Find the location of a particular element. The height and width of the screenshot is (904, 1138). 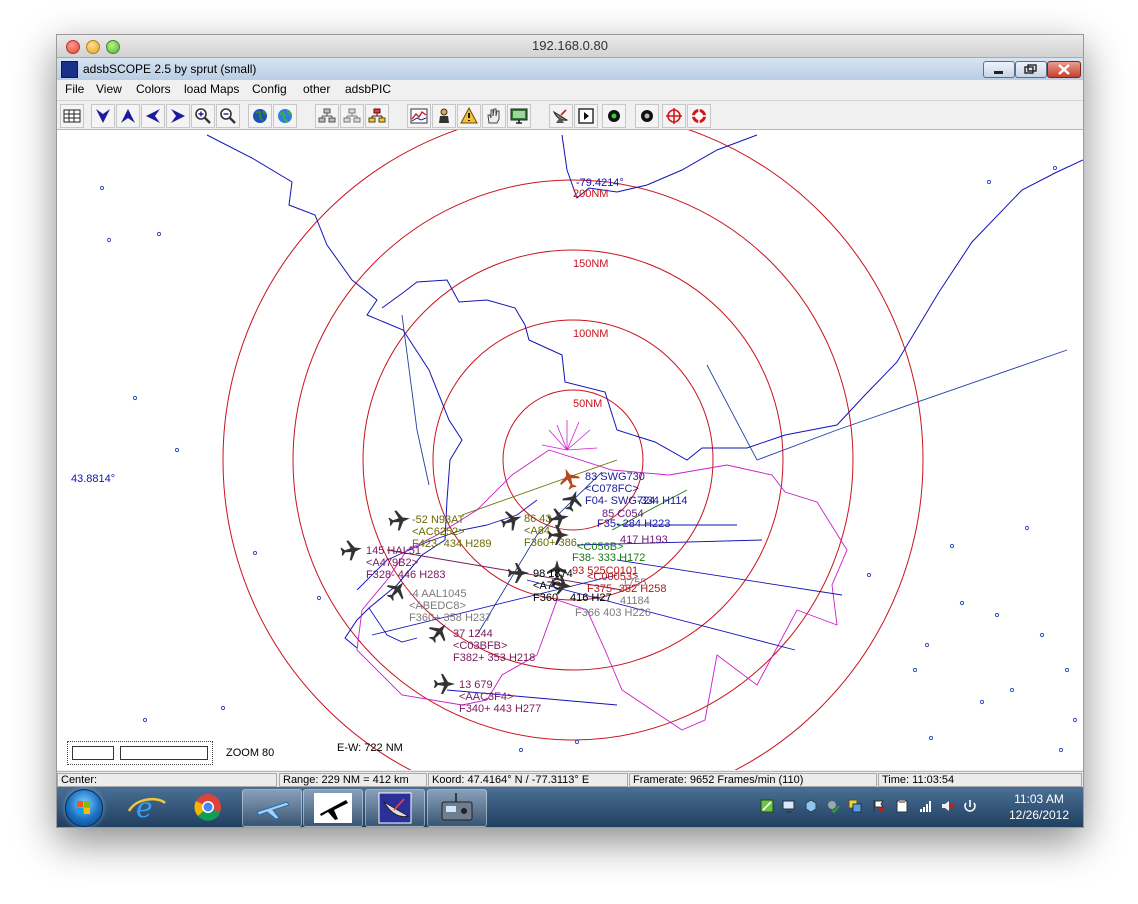

taskbar-radio is located at coordinates (457, 808).